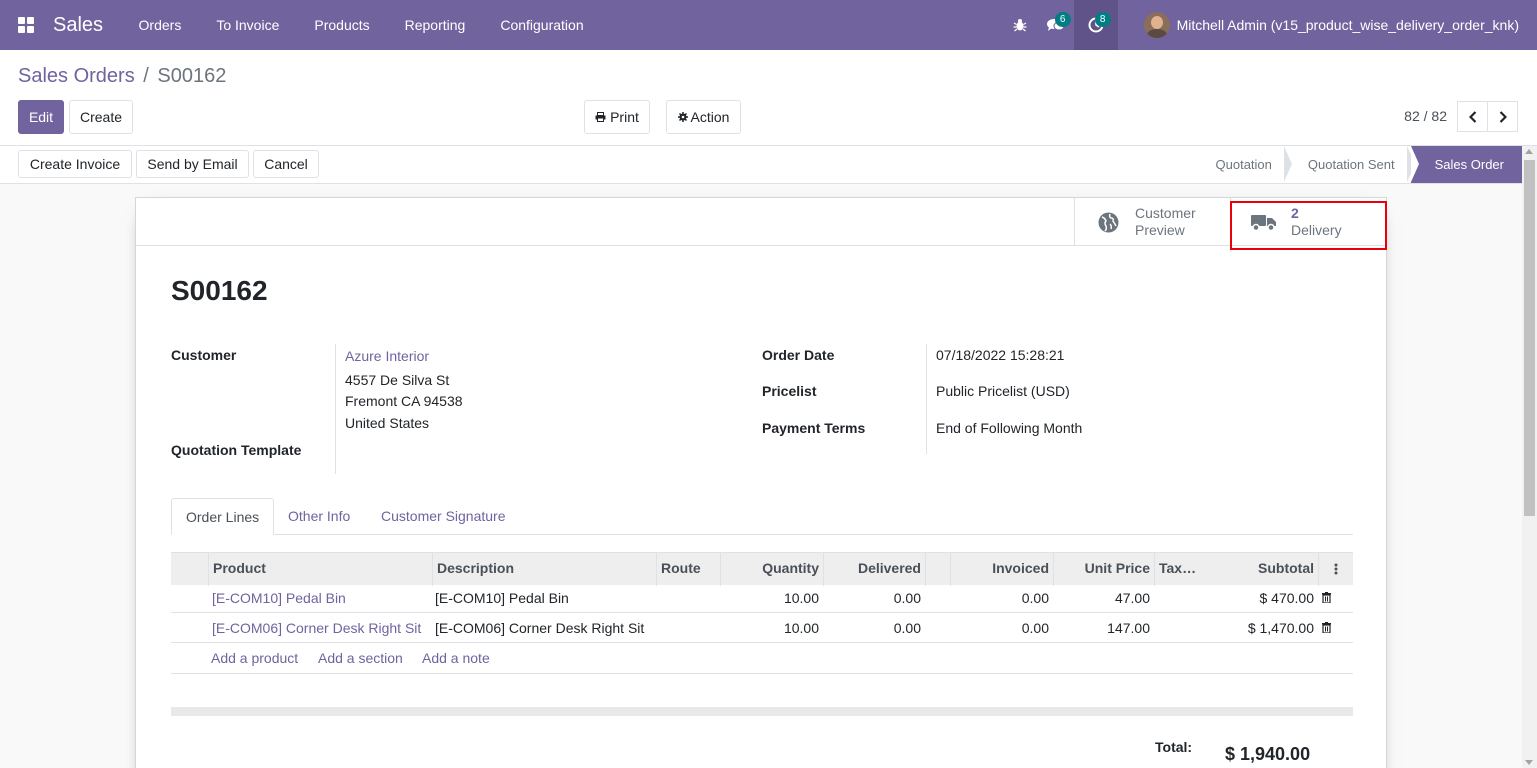 This screenshot has width=1537, height=768. Describe the element at coordinates (1001, 569) in the screenshot. I see `column-invoiced: Invoiced` at that location.